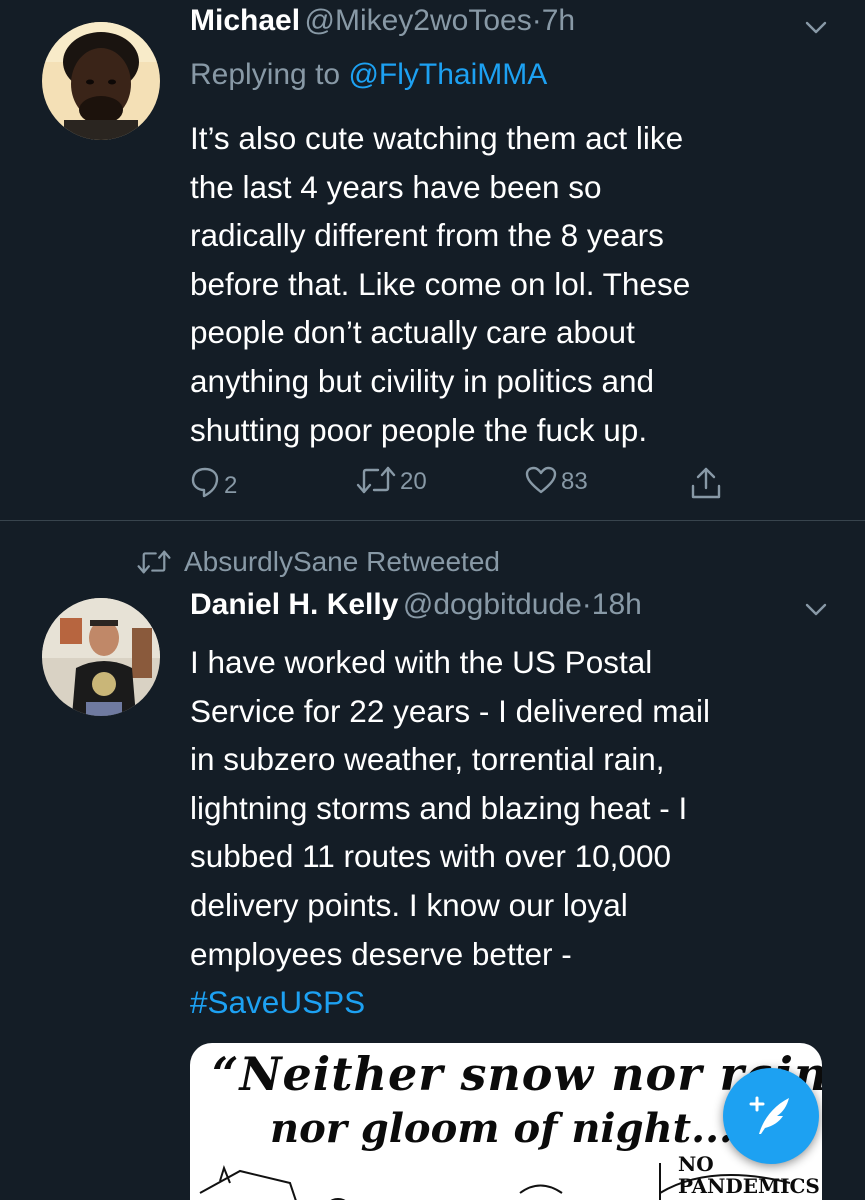 This screenshot has width=865, height=1200. I want to click on tweet-text-line: I have worked with the US Postal, so click(421, 662).